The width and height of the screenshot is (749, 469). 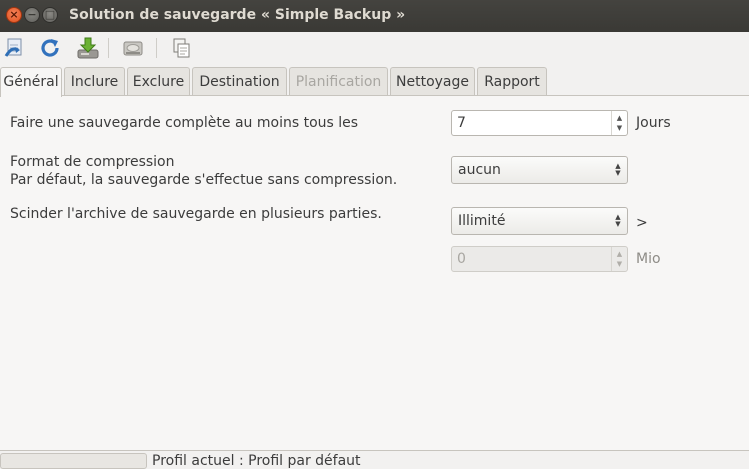 I want to click on close-icon: ×, so click(x=14, y=14).